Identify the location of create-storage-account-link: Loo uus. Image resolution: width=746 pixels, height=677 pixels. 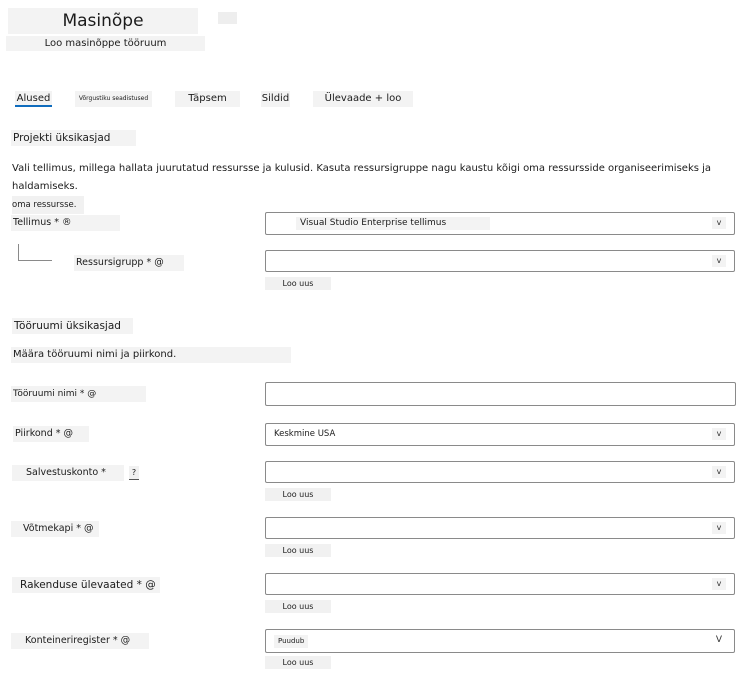
(298, 494).